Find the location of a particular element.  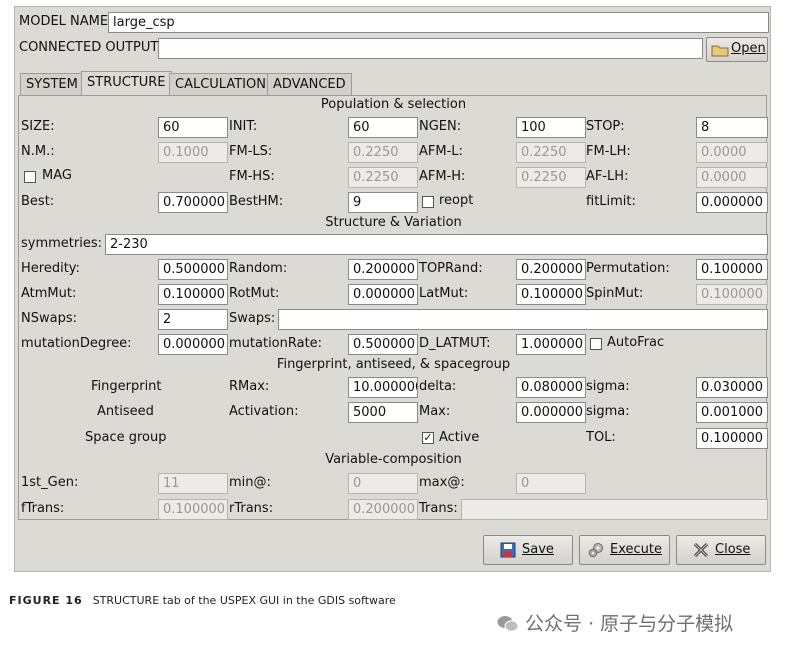

size-input: 60 is located at coordinates (193, 127).